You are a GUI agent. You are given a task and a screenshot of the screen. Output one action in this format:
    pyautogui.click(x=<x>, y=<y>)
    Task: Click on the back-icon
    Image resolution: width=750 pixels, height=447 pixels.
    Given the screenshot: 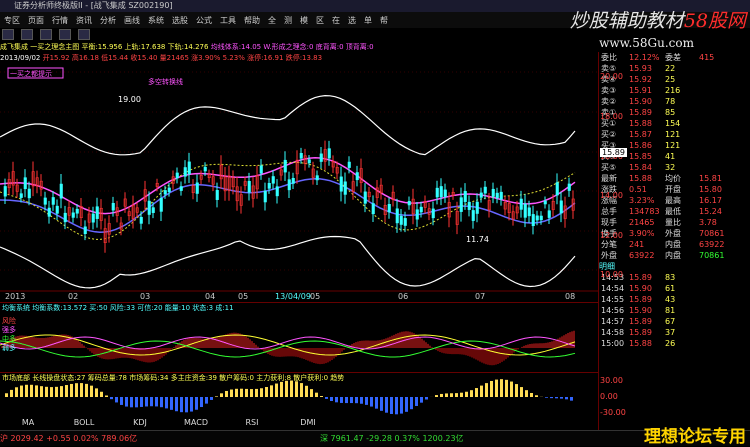 What is the action you would take?
    pyautogui.click(x=8, y=34)
    